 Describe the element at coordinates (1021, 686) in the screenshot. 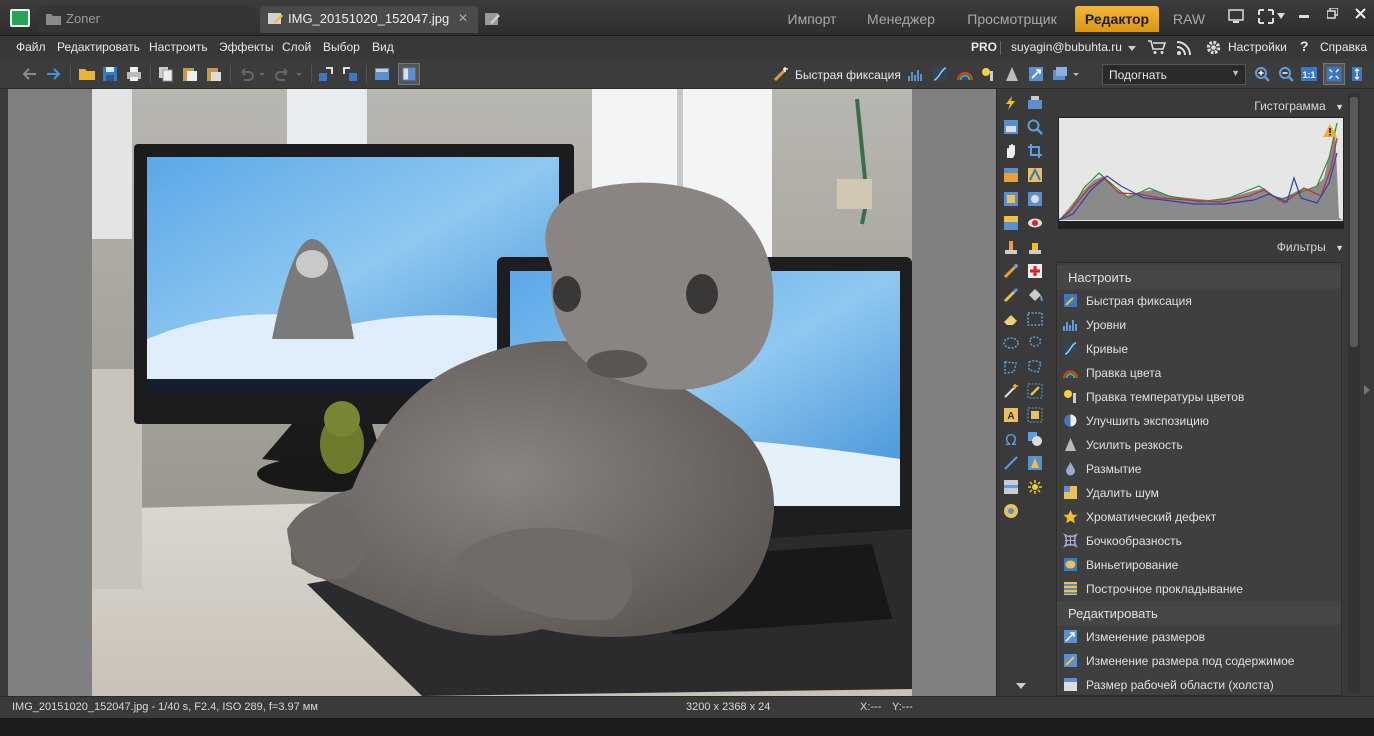

I see `tools-scroll-down-icon` at that location.